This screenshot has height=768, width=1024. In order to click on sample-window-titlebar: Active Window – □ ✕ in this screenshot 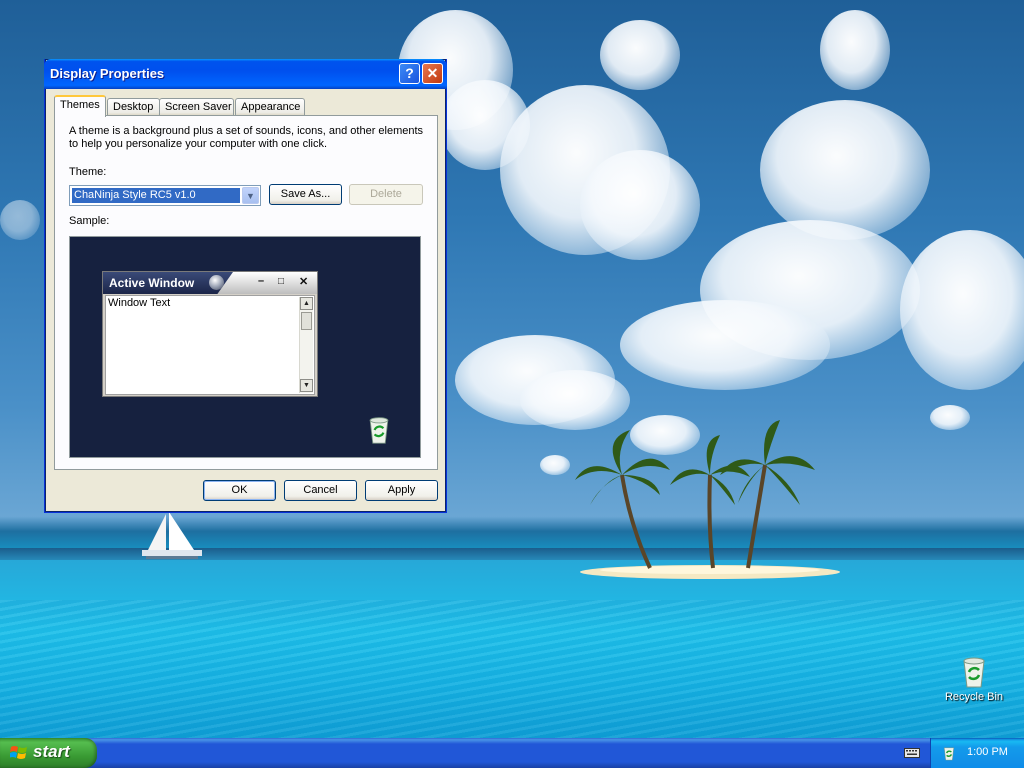, I will do `click(210, 283)`.